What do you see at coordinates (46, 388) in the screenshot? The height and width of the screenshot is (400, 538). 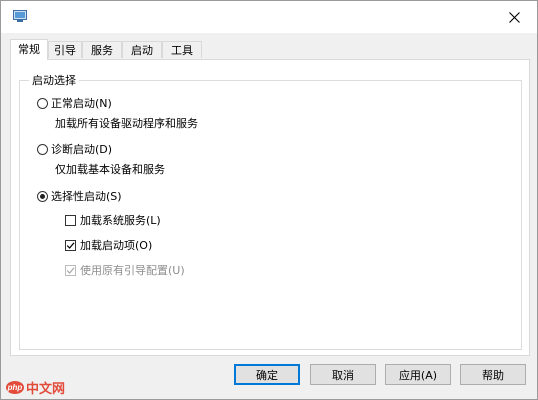 I see `watermark-text: 中文网` at bounding box center [46, 388].